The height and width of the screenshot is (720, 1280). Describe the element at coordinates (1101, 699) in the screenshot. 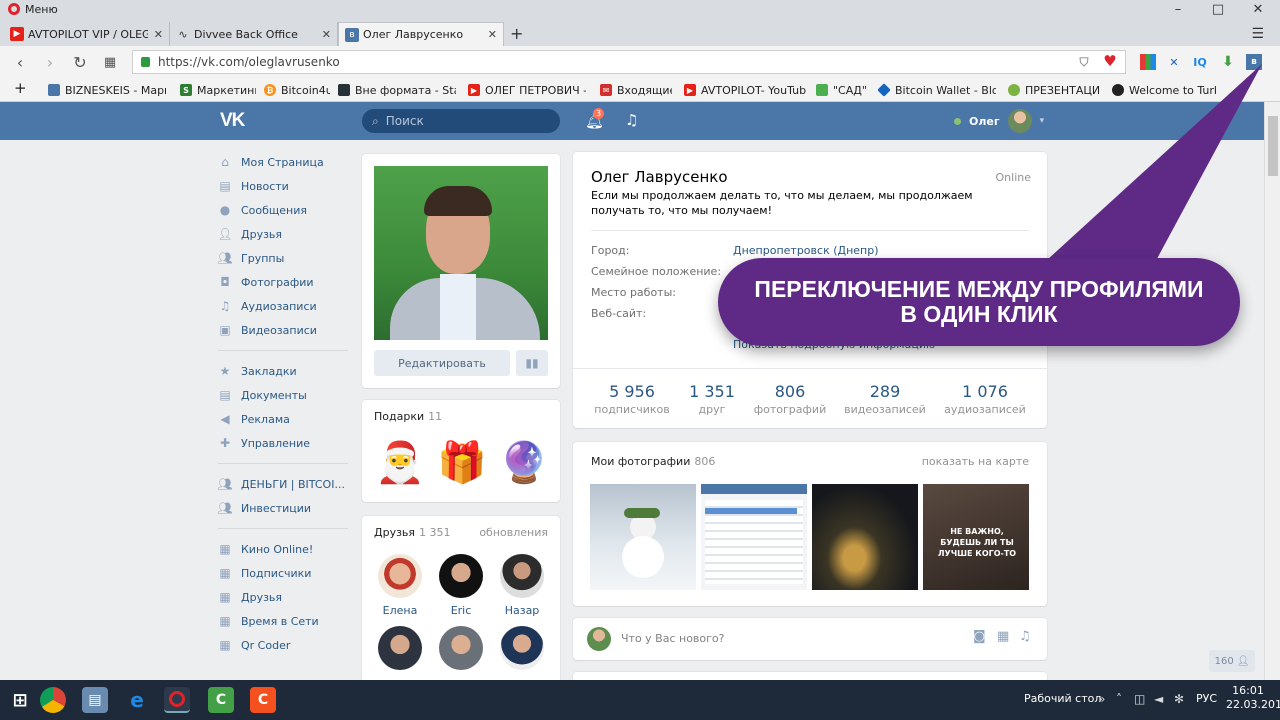

I see `chevron-double-icon: »` at that location.